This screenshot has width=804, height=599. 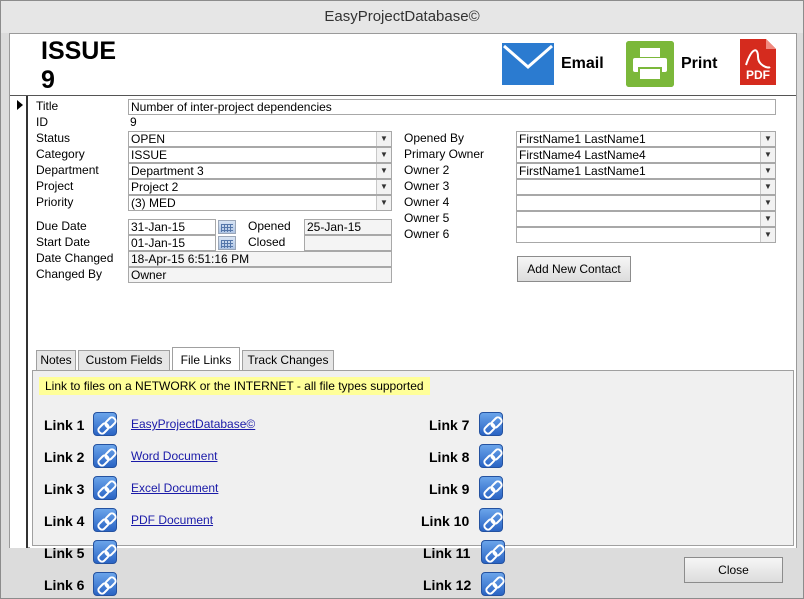 I want to click on link-10-label: Link 10, so click(x=445, y=521).